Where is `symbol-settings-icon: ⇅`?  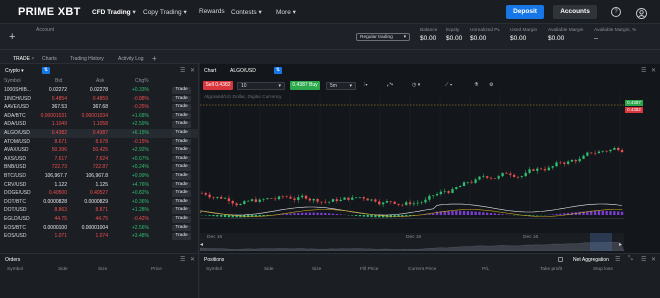
symbol-settings-icon: ⇅ is located at coordinates (278, 70).